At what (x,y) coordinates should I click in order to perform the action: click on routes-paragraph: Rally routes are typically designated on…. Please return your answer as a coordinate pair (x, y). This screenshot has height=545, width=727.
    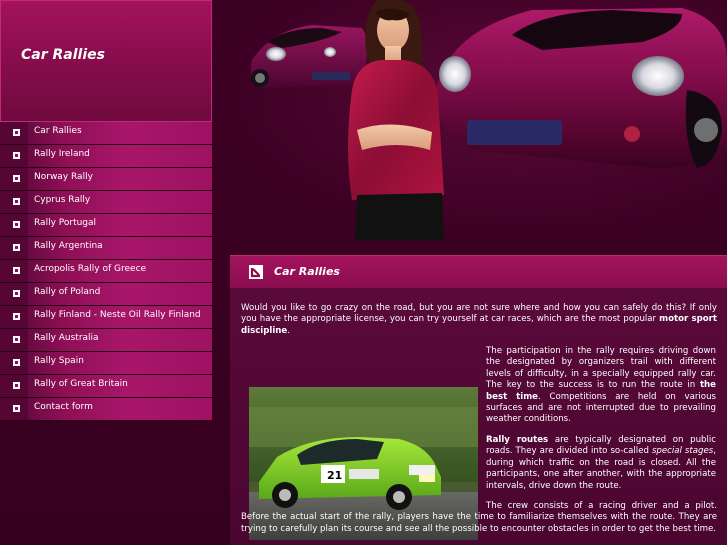
    Looking at the image, I should click on (601, 463).